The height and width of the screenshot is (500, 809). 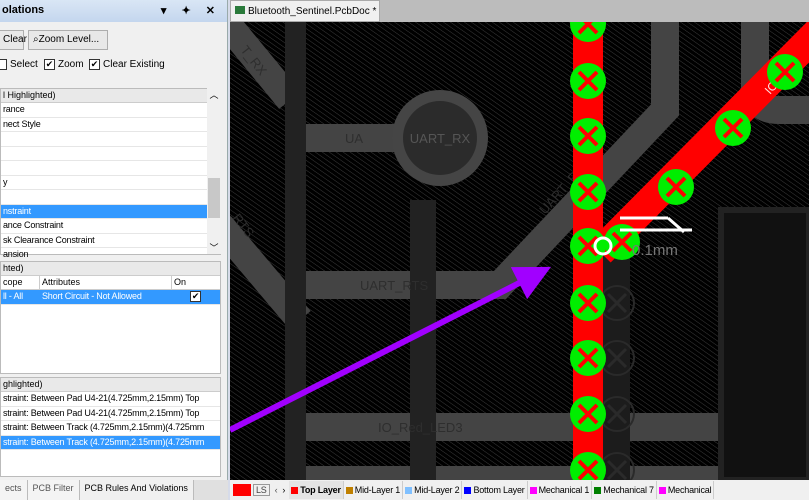 I want to click on rules-header: l Highlighted), so click(x=110, y=96).